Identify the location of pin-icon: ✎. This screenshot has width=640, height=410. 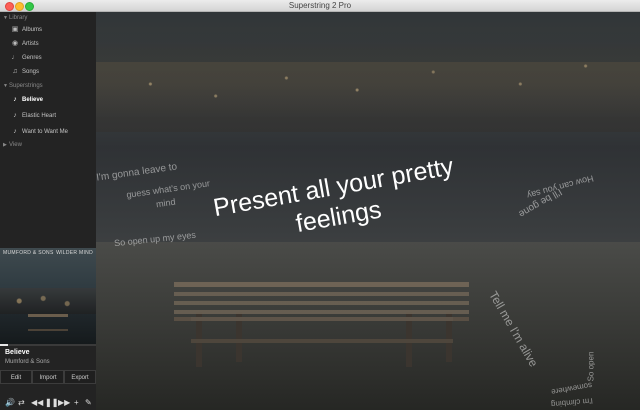
(88, 403).